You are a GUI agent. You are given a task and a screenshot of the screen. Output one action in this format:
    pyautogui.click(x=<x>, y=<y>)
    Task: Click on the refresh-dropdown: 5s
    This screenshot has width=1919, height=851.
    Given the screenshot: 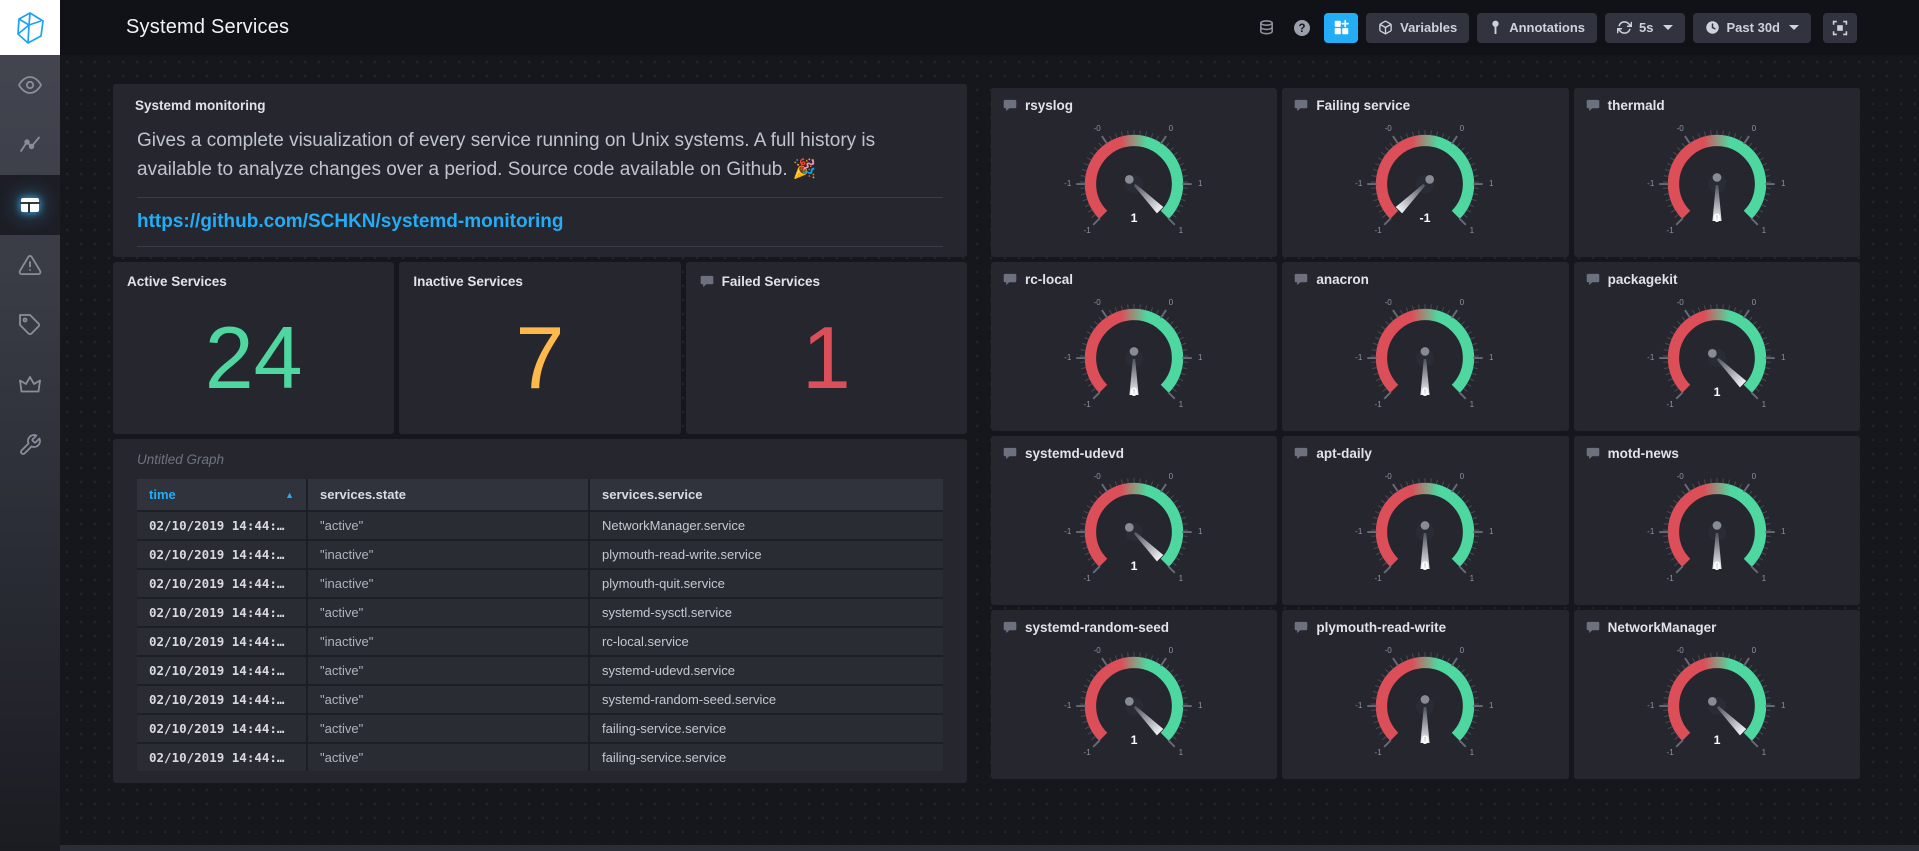 What is the action you would take?
    pyautogui.click(x=1645, y=27)
    